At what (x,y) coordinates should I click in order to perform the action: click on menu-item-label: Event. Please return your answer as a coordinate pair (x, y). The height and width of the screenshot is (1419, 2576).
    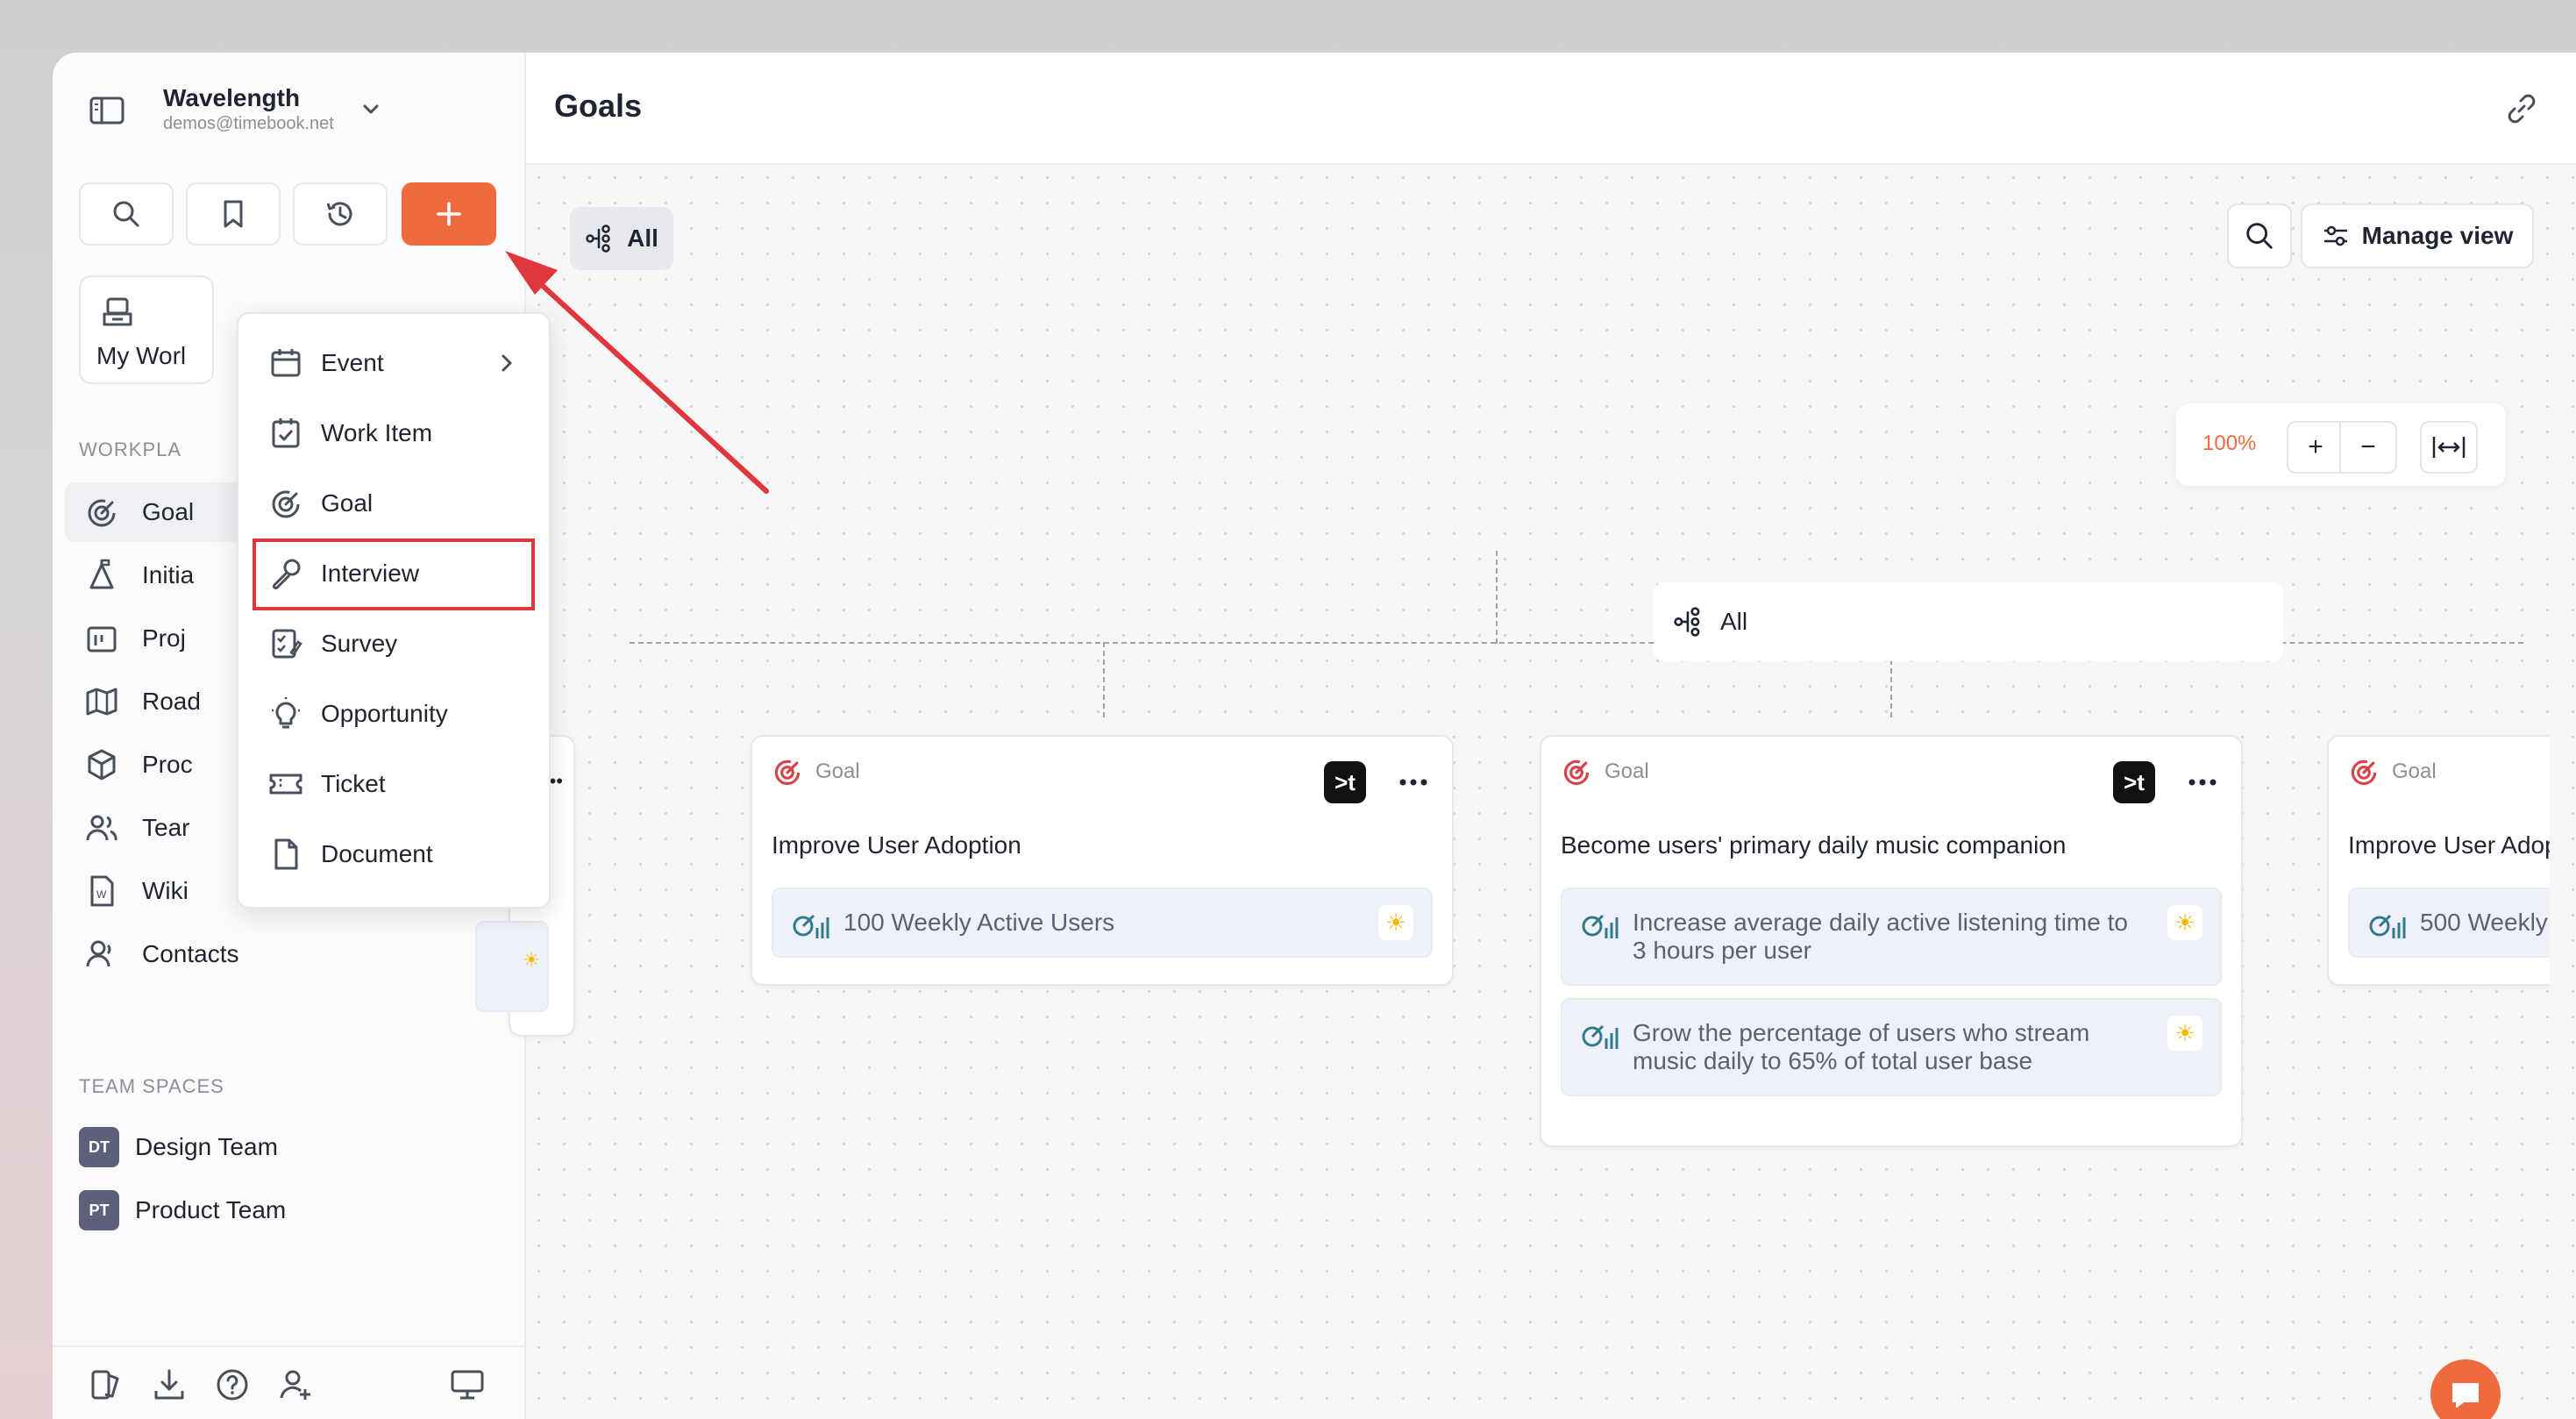
    Looking at the image, I should click on (352, 362).